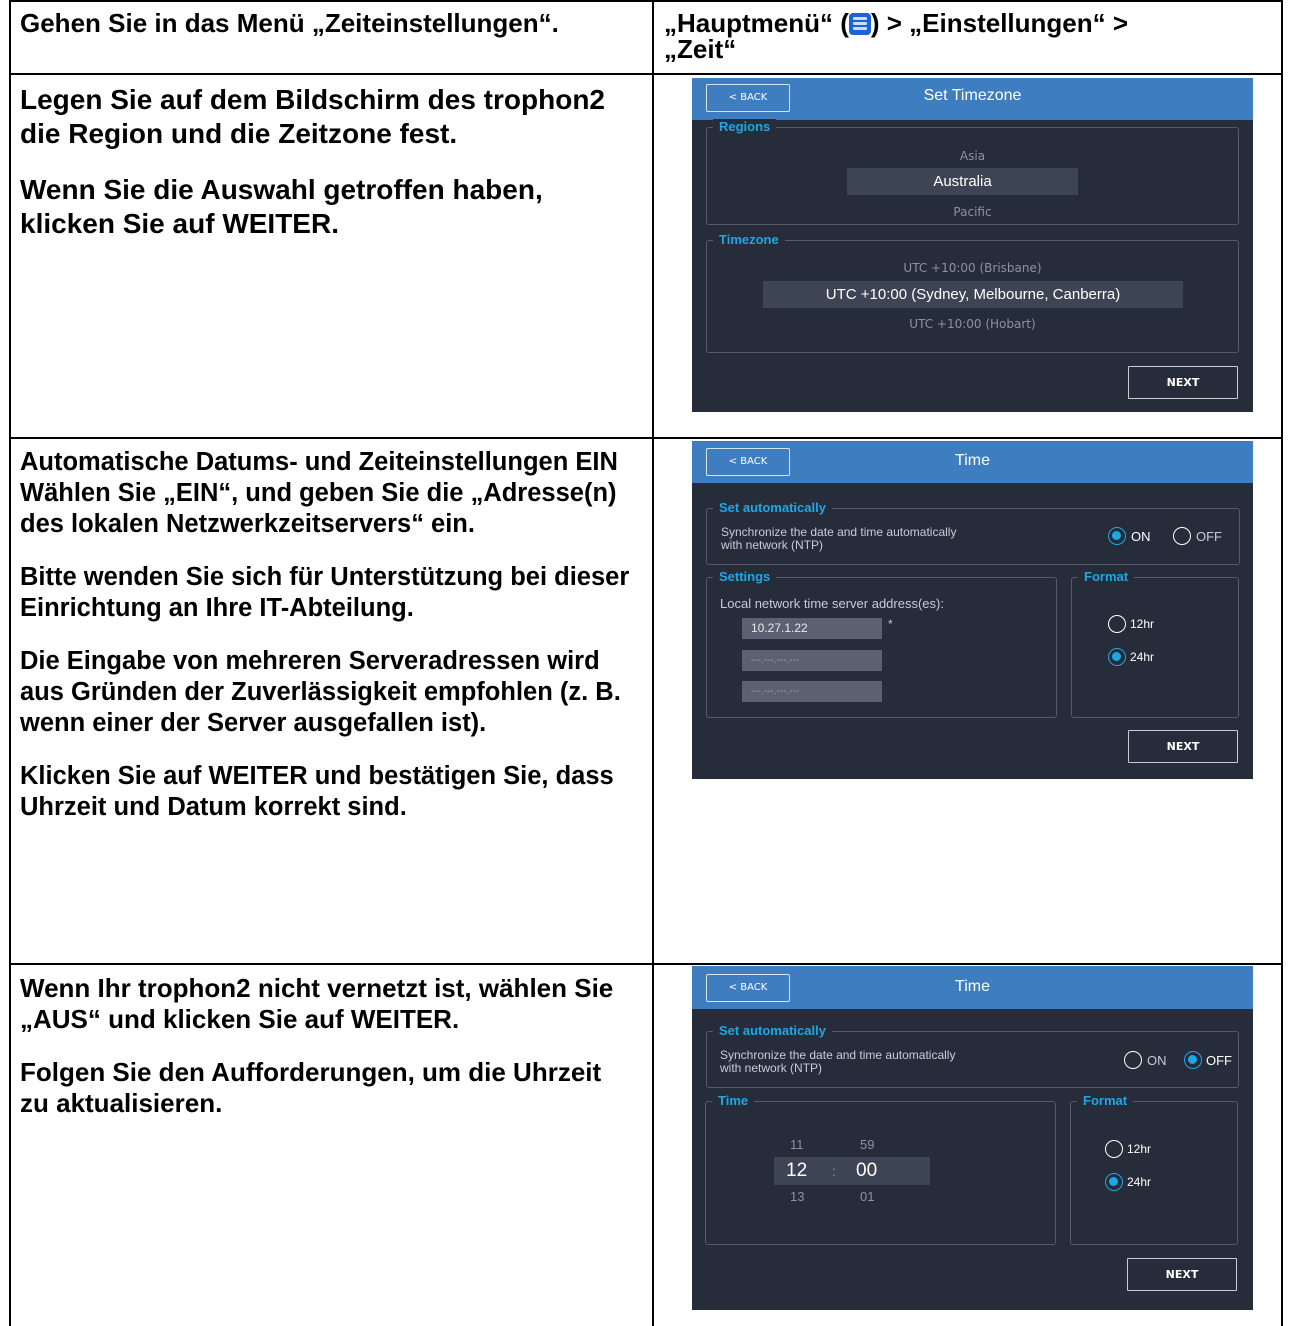 This screenshot has height=1326, width=1292. What do you see at coordinates (972, 95) in the screenshot?
I see `screen-title: Set Timezone` at bounding box center [972, 95].